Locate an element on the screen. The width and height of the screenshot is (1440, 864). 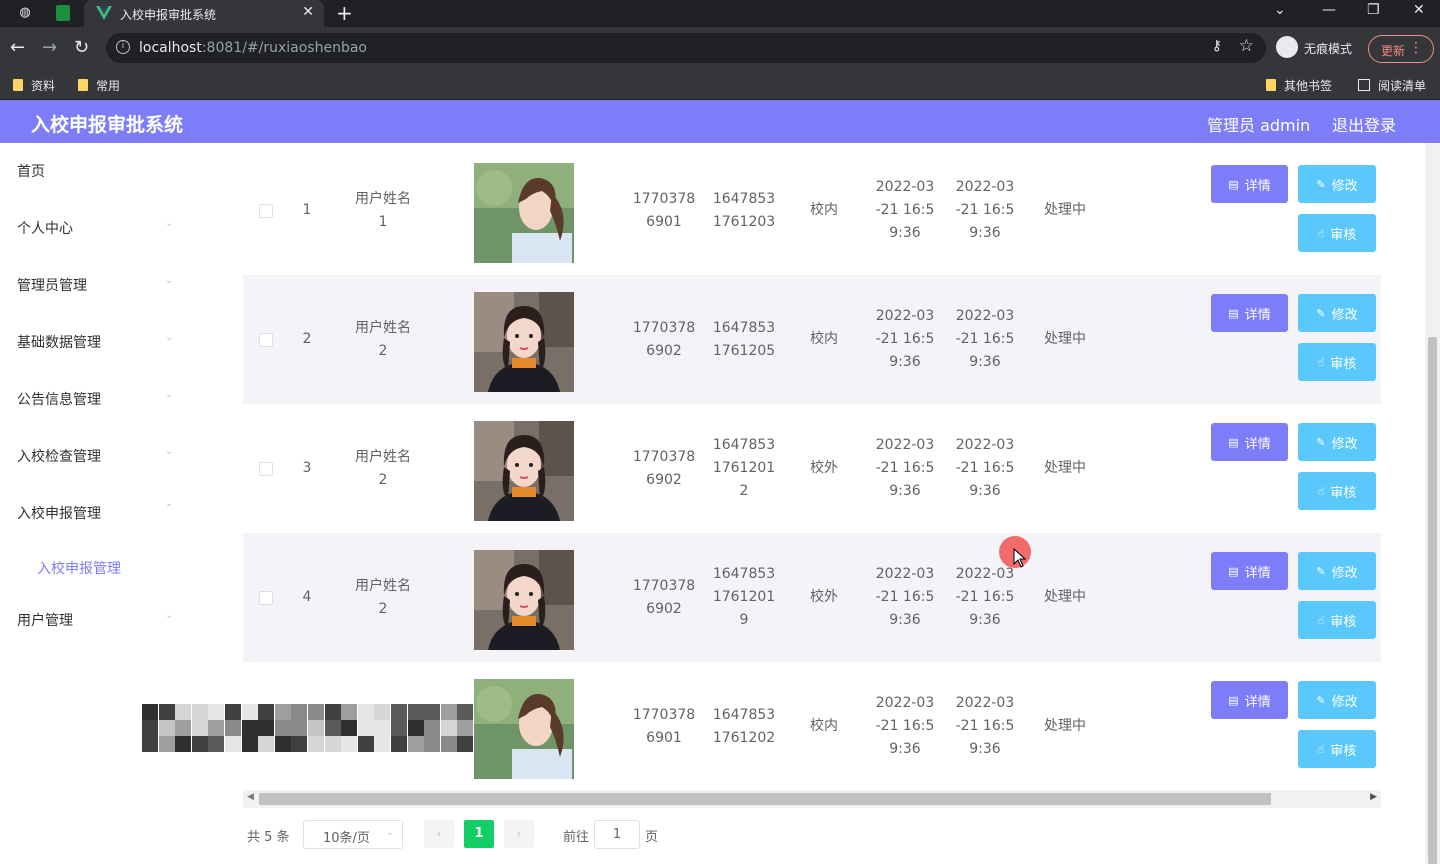
horizontal-scroll-thumb is located at coordinates (765, 799).